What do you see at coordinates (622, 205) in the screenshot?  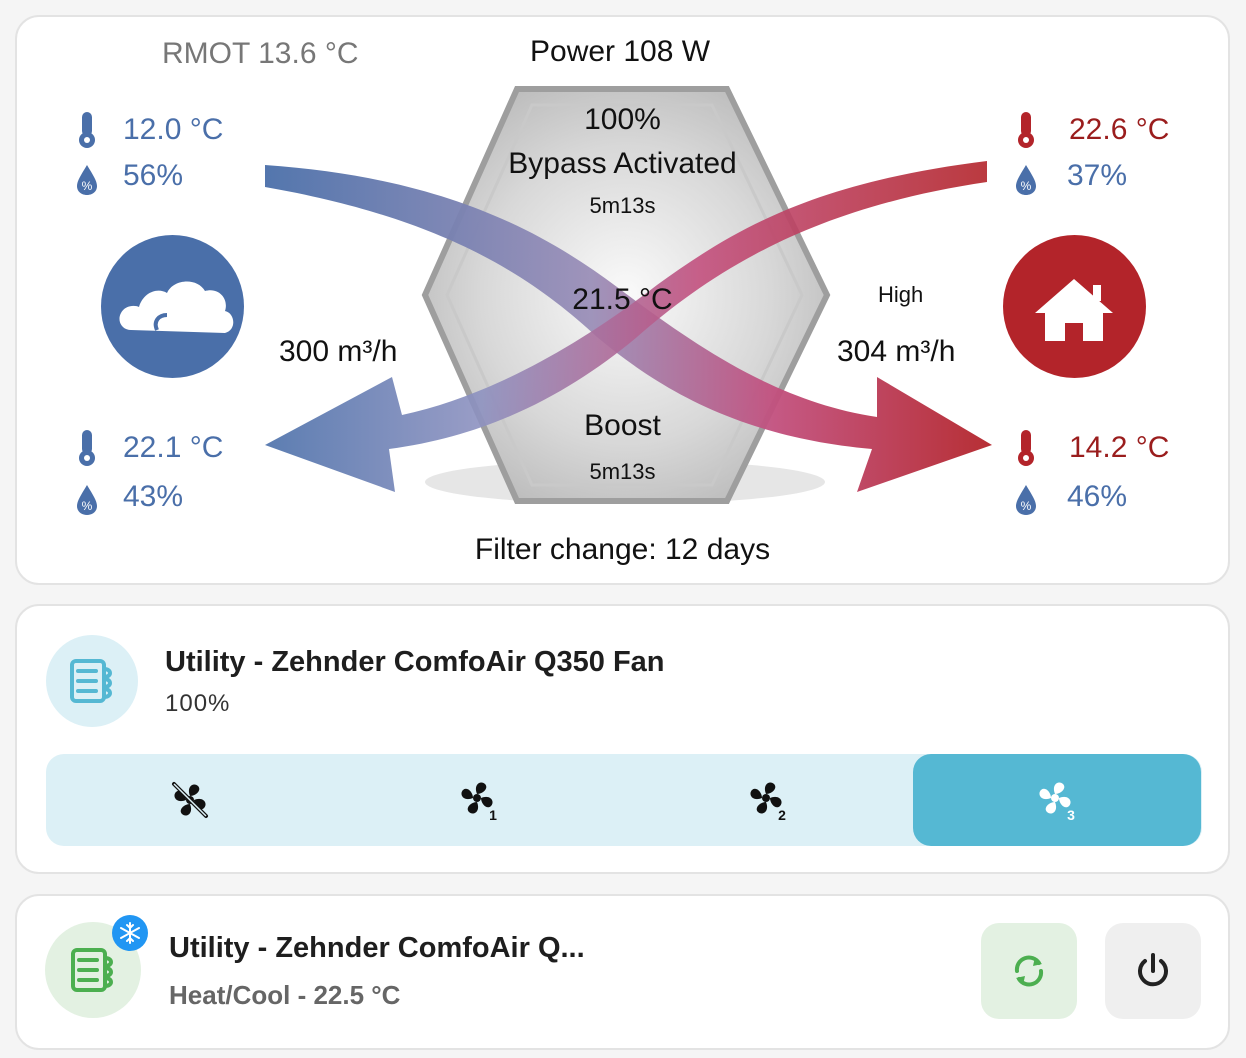 I see `bypass-time: 5m13s` at bounding box center [622, 205].